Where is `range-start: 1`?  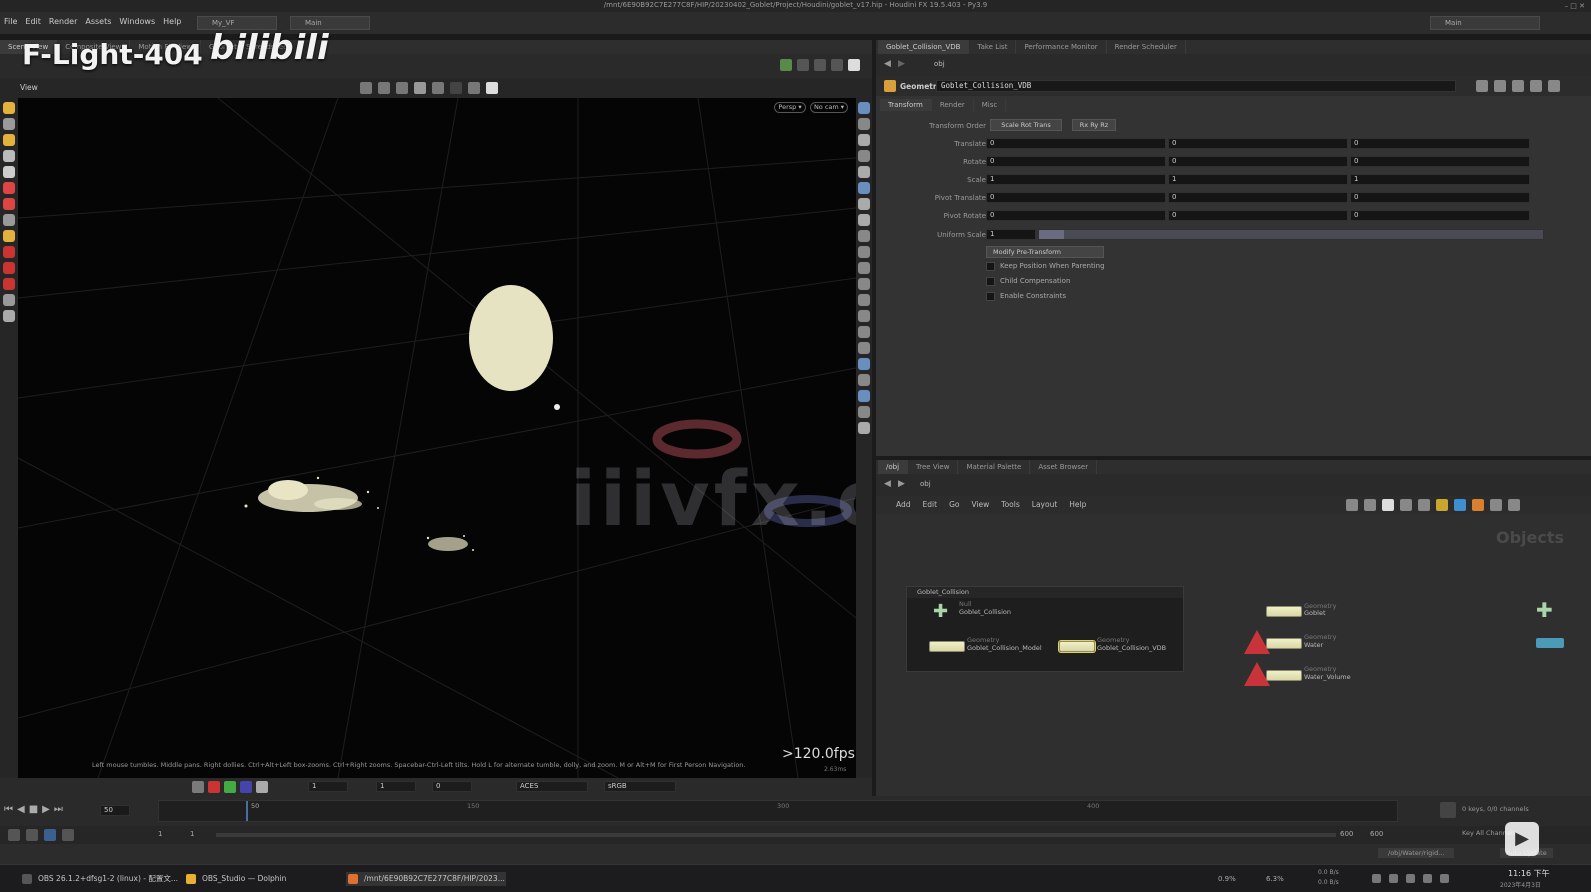 range-start: 1 is located at coordinates (160, 834).